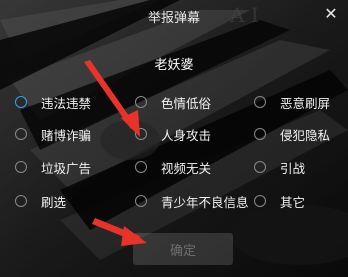 This screenshot has height=277, width=348. I want to click on option-minor-harm: 青少年不良信息, so click(192, 201).